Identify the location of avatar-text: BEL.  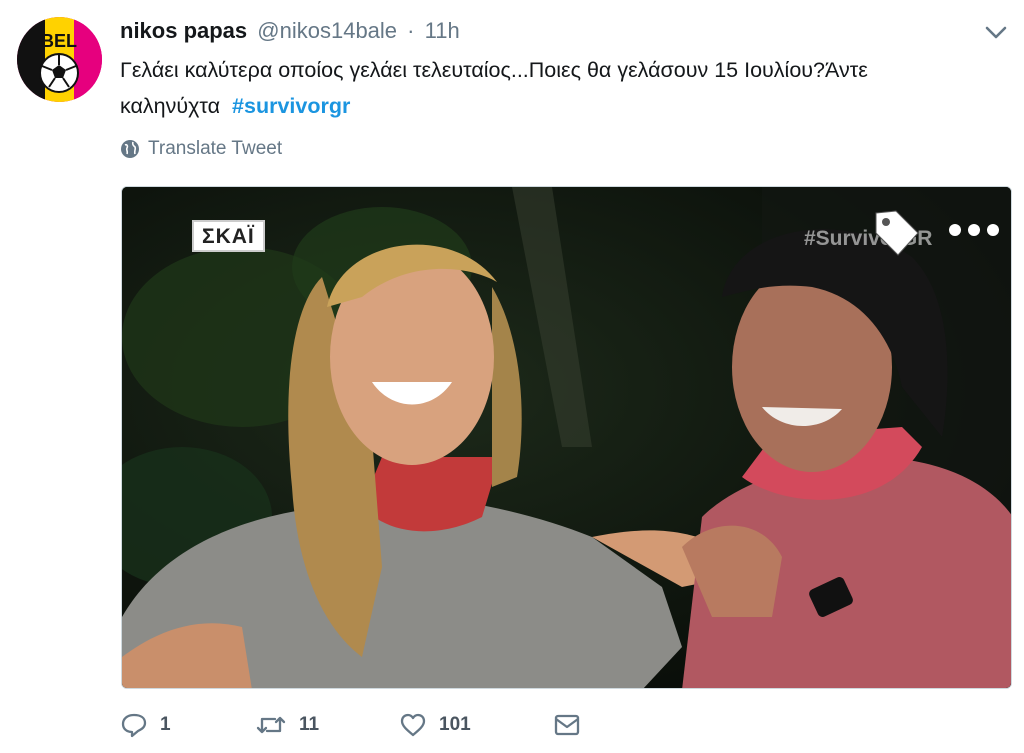
(59, 41).